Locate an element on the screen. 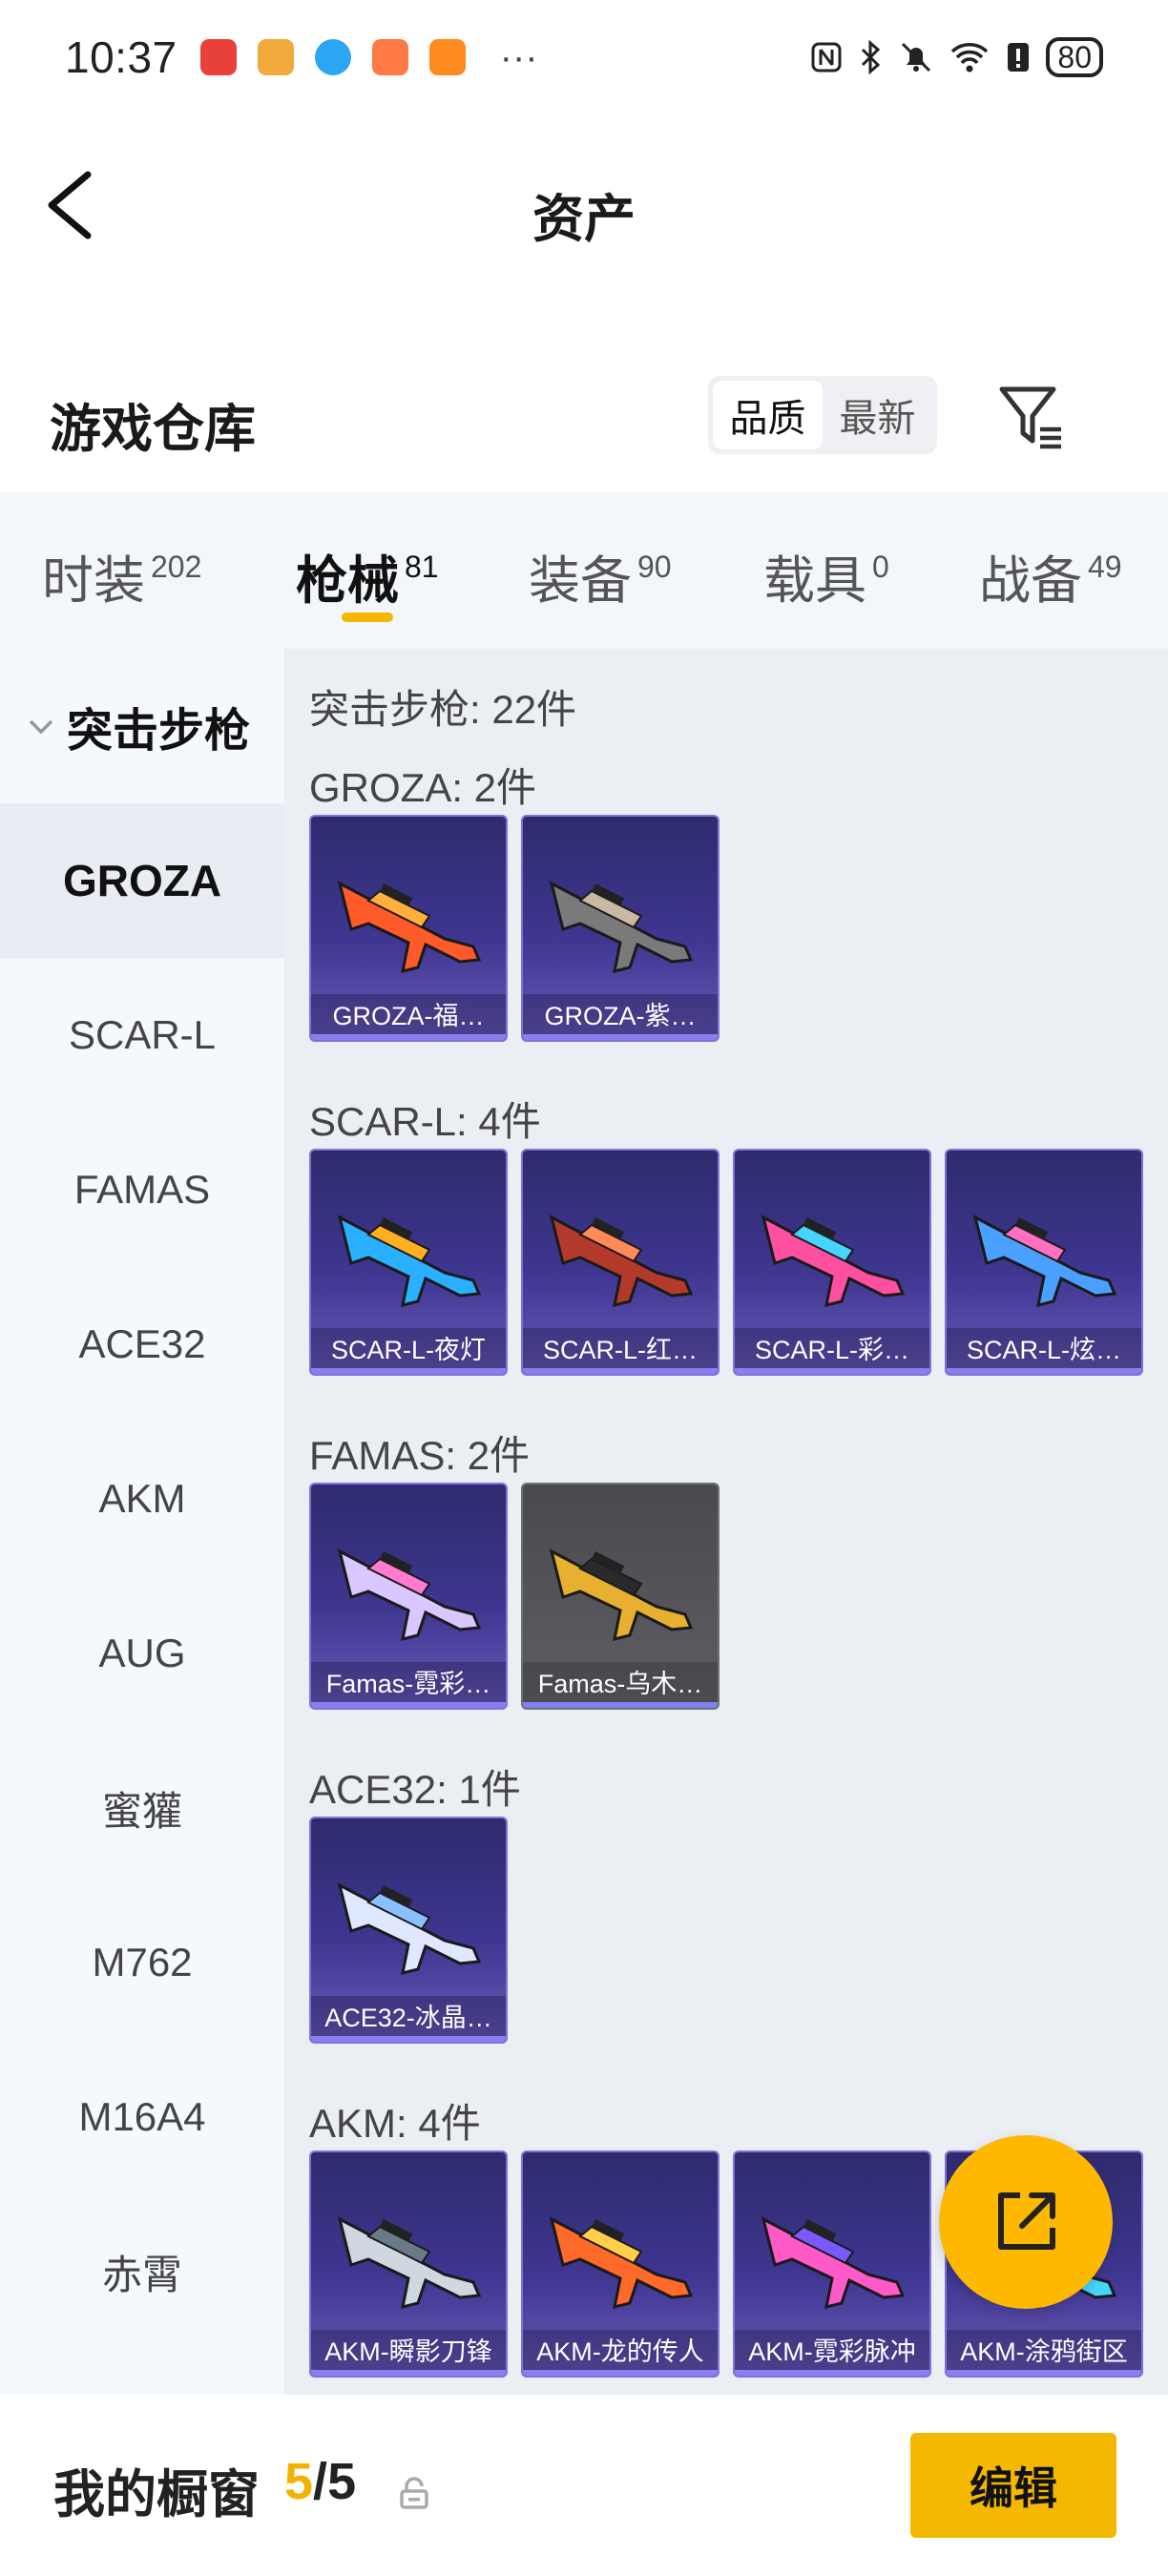 The height and width of the screenshot is (2576, 1168). category-summary: 突击步枪: 22件 is located at coordinates (443, 709).